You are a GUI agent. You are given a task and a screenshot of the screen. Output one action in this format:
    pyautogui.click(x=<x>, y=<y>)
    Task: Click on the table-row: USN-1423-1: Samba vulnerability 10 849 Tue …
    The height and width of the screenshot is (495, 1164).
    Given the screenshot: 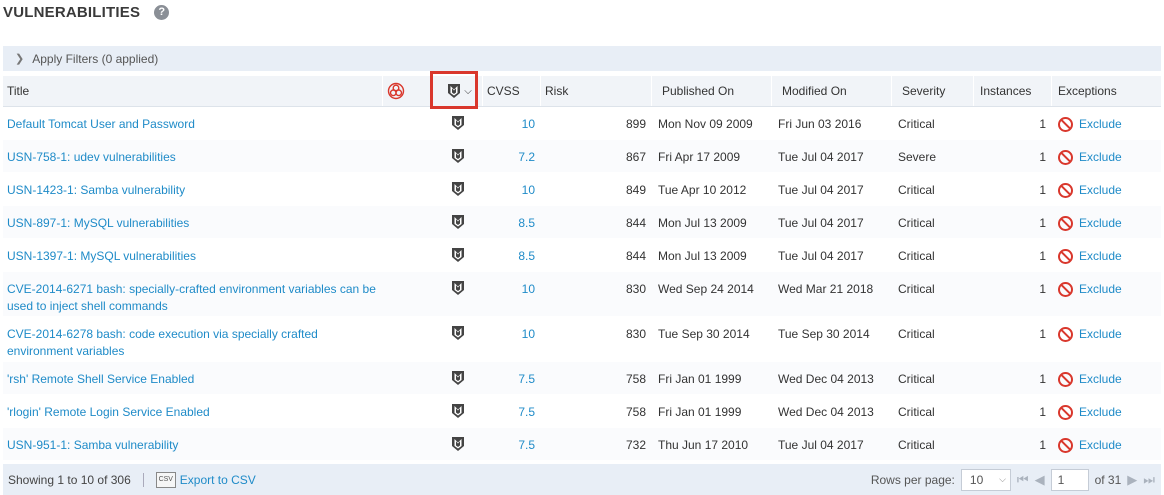 What is the action you would take?
    pyautogui.click(x=582, y=189)
    